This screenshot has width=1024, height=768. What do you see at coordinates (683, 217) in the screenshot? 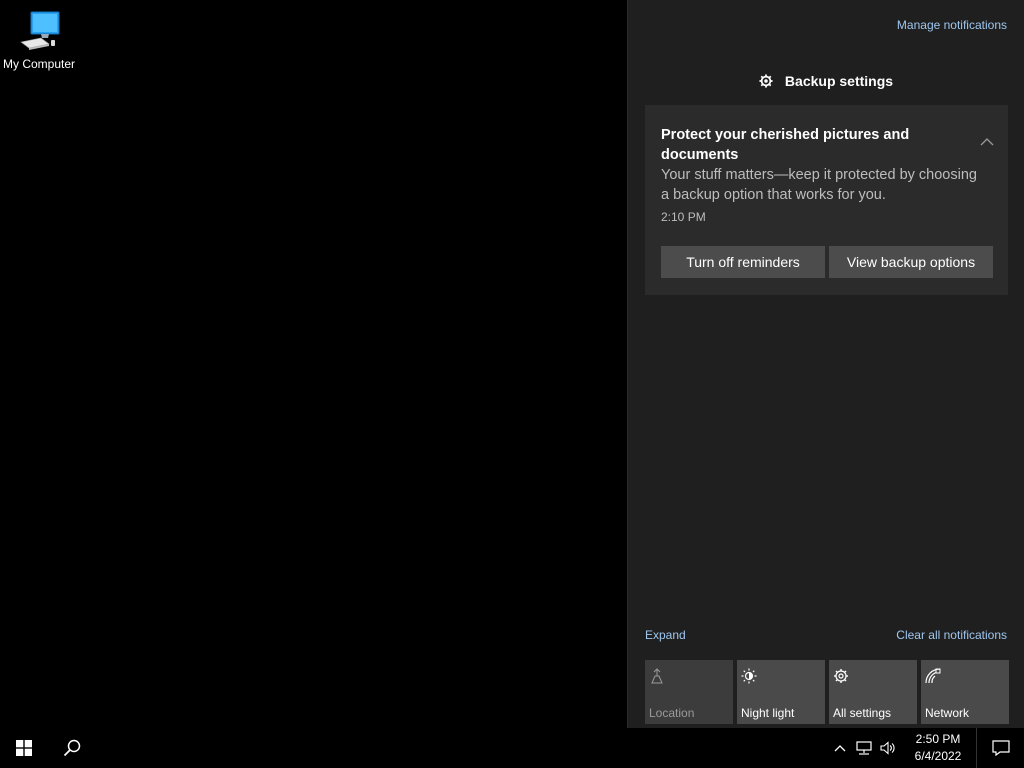
I see `toast-timestamp: 2:10 PM` at bounding box center [683, 217].